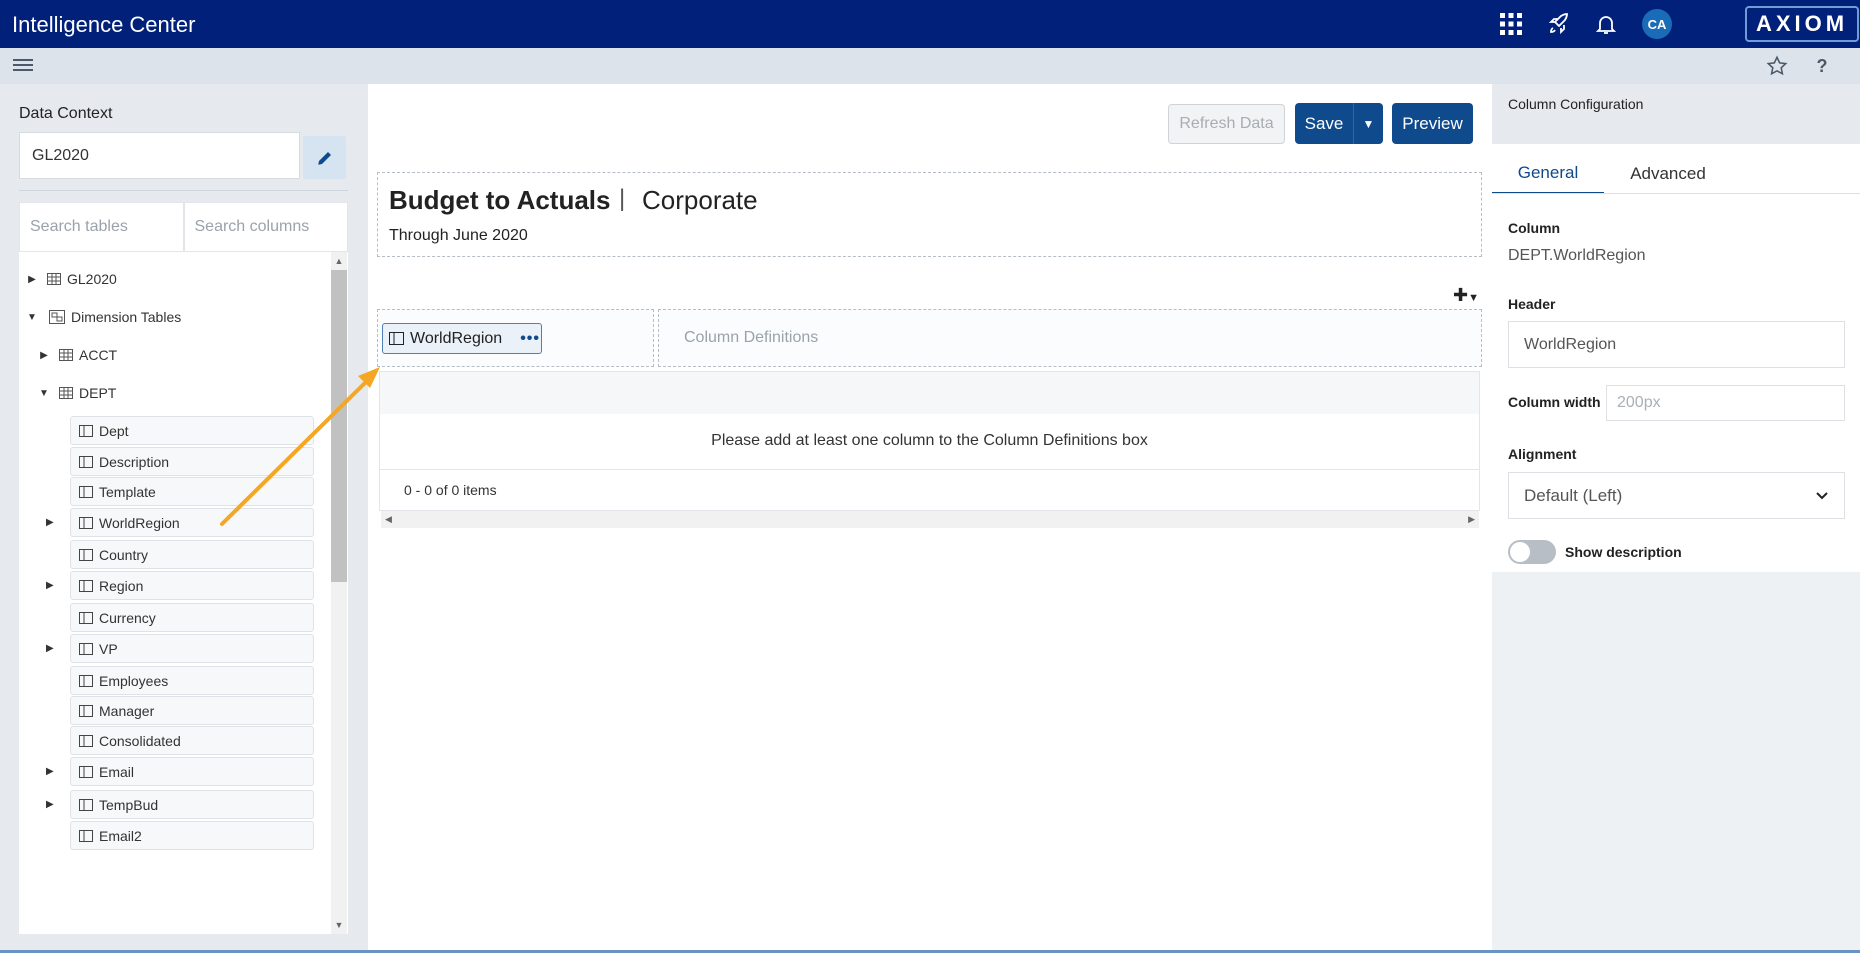 The image size is (1860, 953). Describe the element at coordinates (1559, 24) in the screenshot. I see `rocket-icon` at that location.